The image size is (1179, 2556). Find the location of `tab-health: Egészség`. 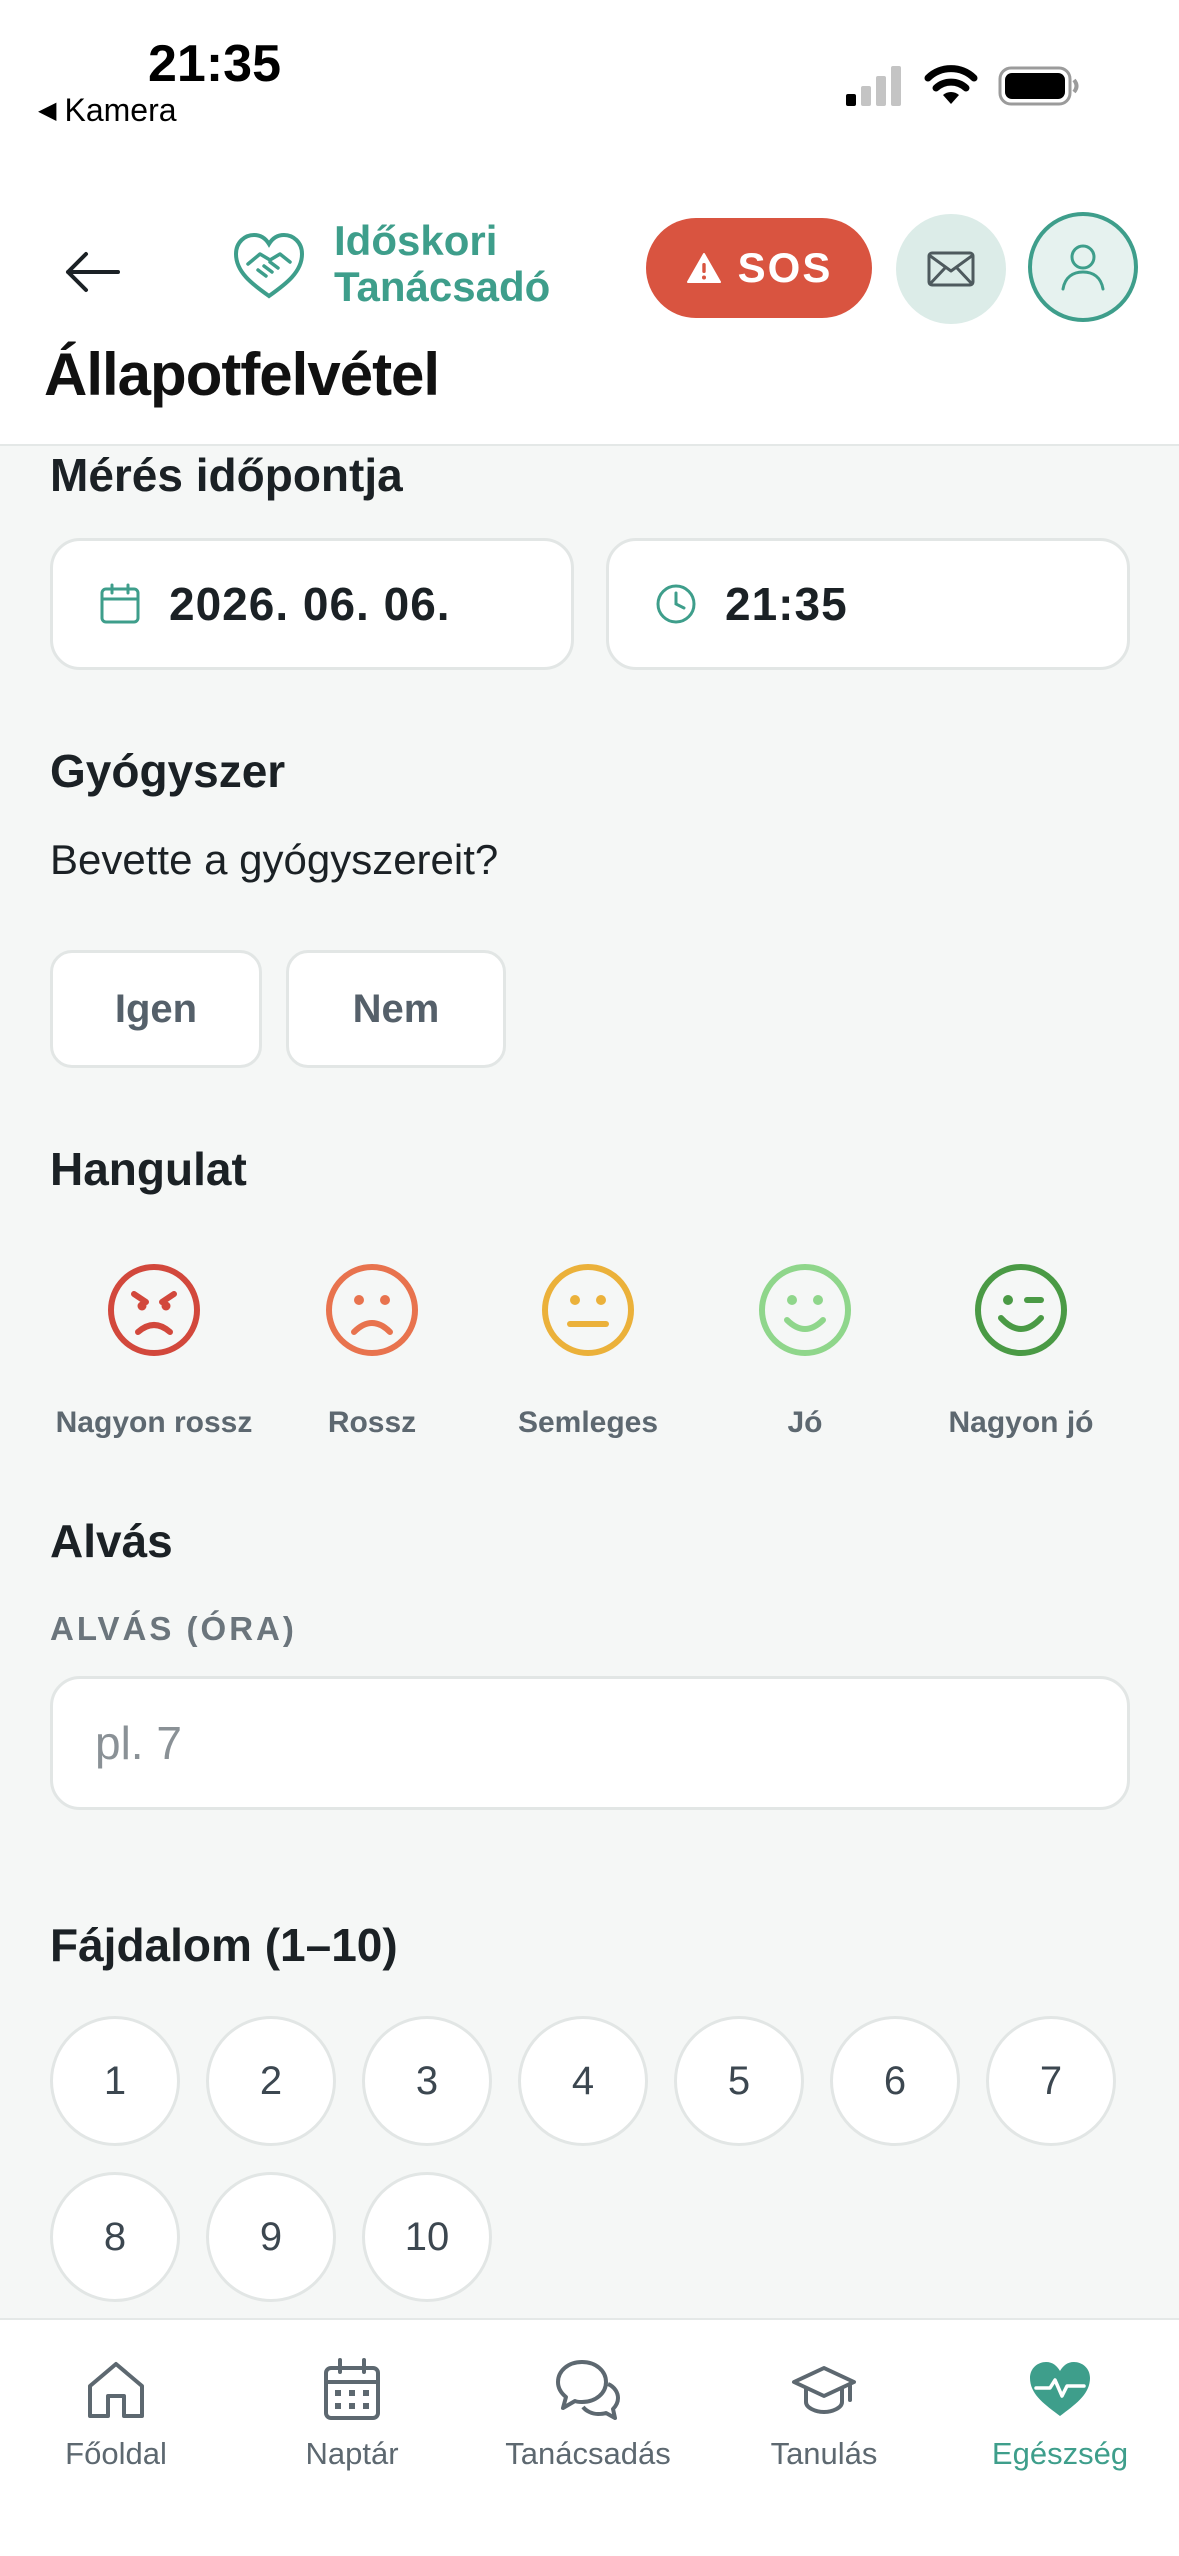

tab-health: Egészség is located at coordinates (1060, 2414).